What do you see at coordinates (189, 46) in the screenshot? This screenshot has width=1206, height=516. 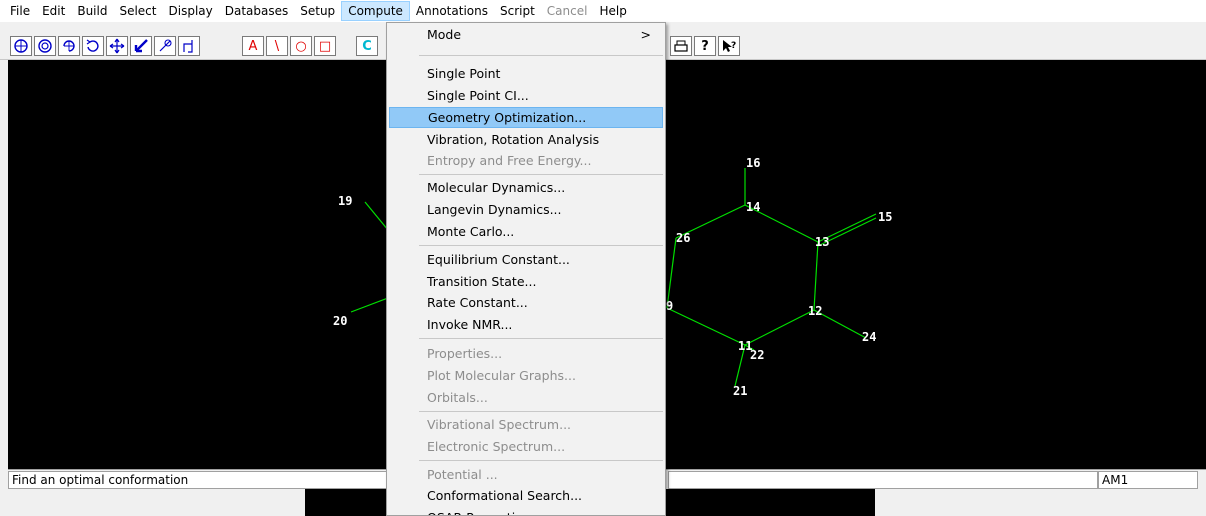 I see `z-clip-icon` at bounding box center [189, 46].